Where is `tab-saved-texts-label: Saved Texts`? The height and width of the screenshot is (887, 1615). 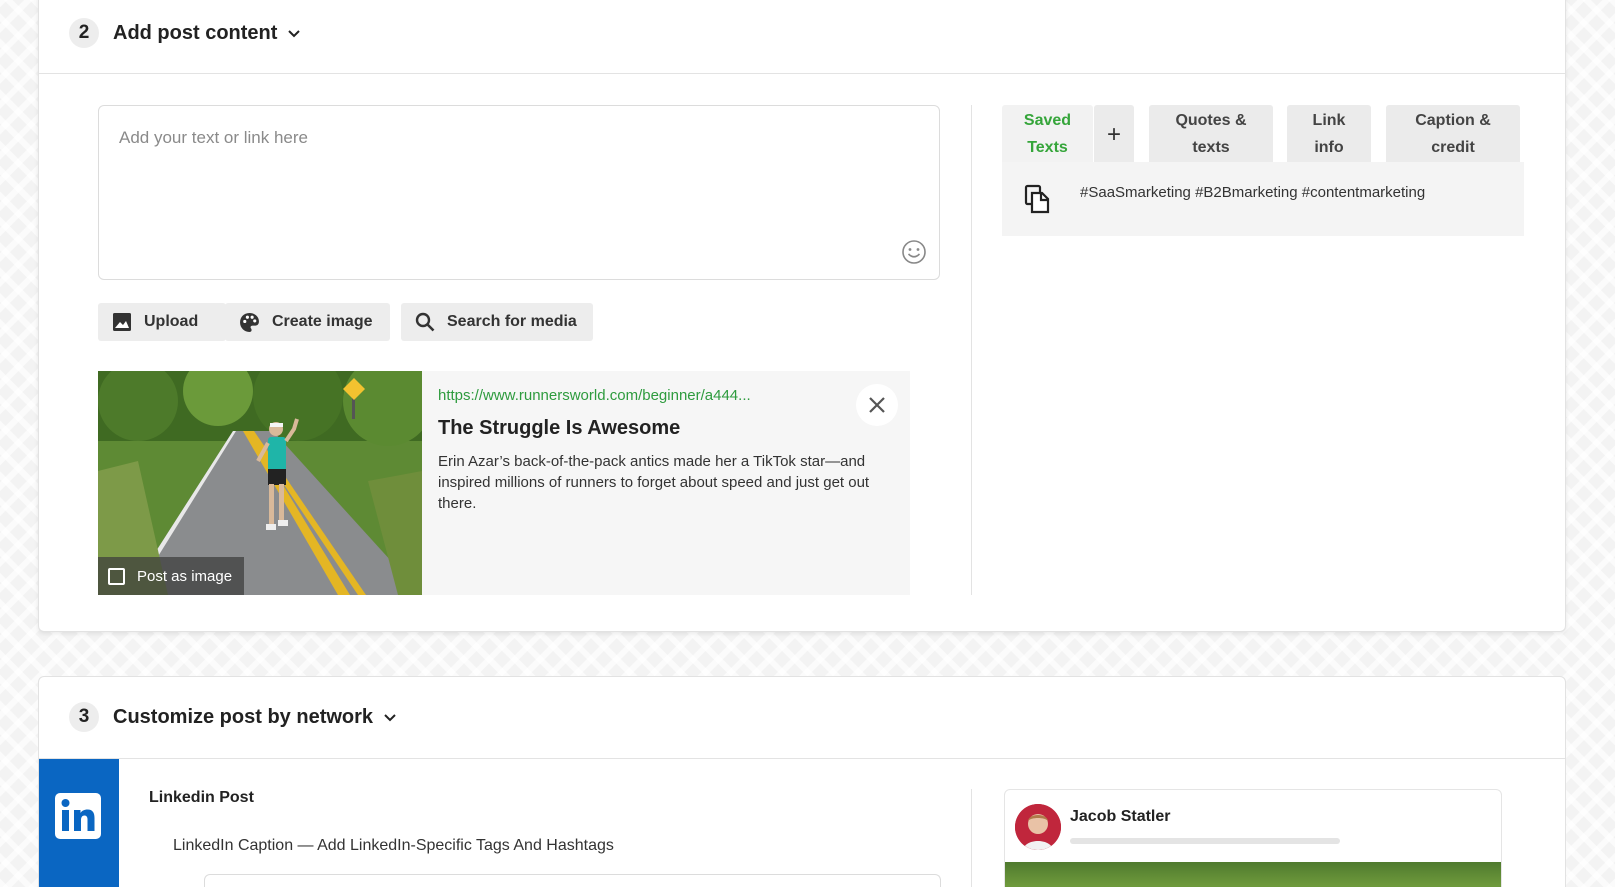 tab-saved-texts-label: Saved Texts is located at coordinates (1047, 134).